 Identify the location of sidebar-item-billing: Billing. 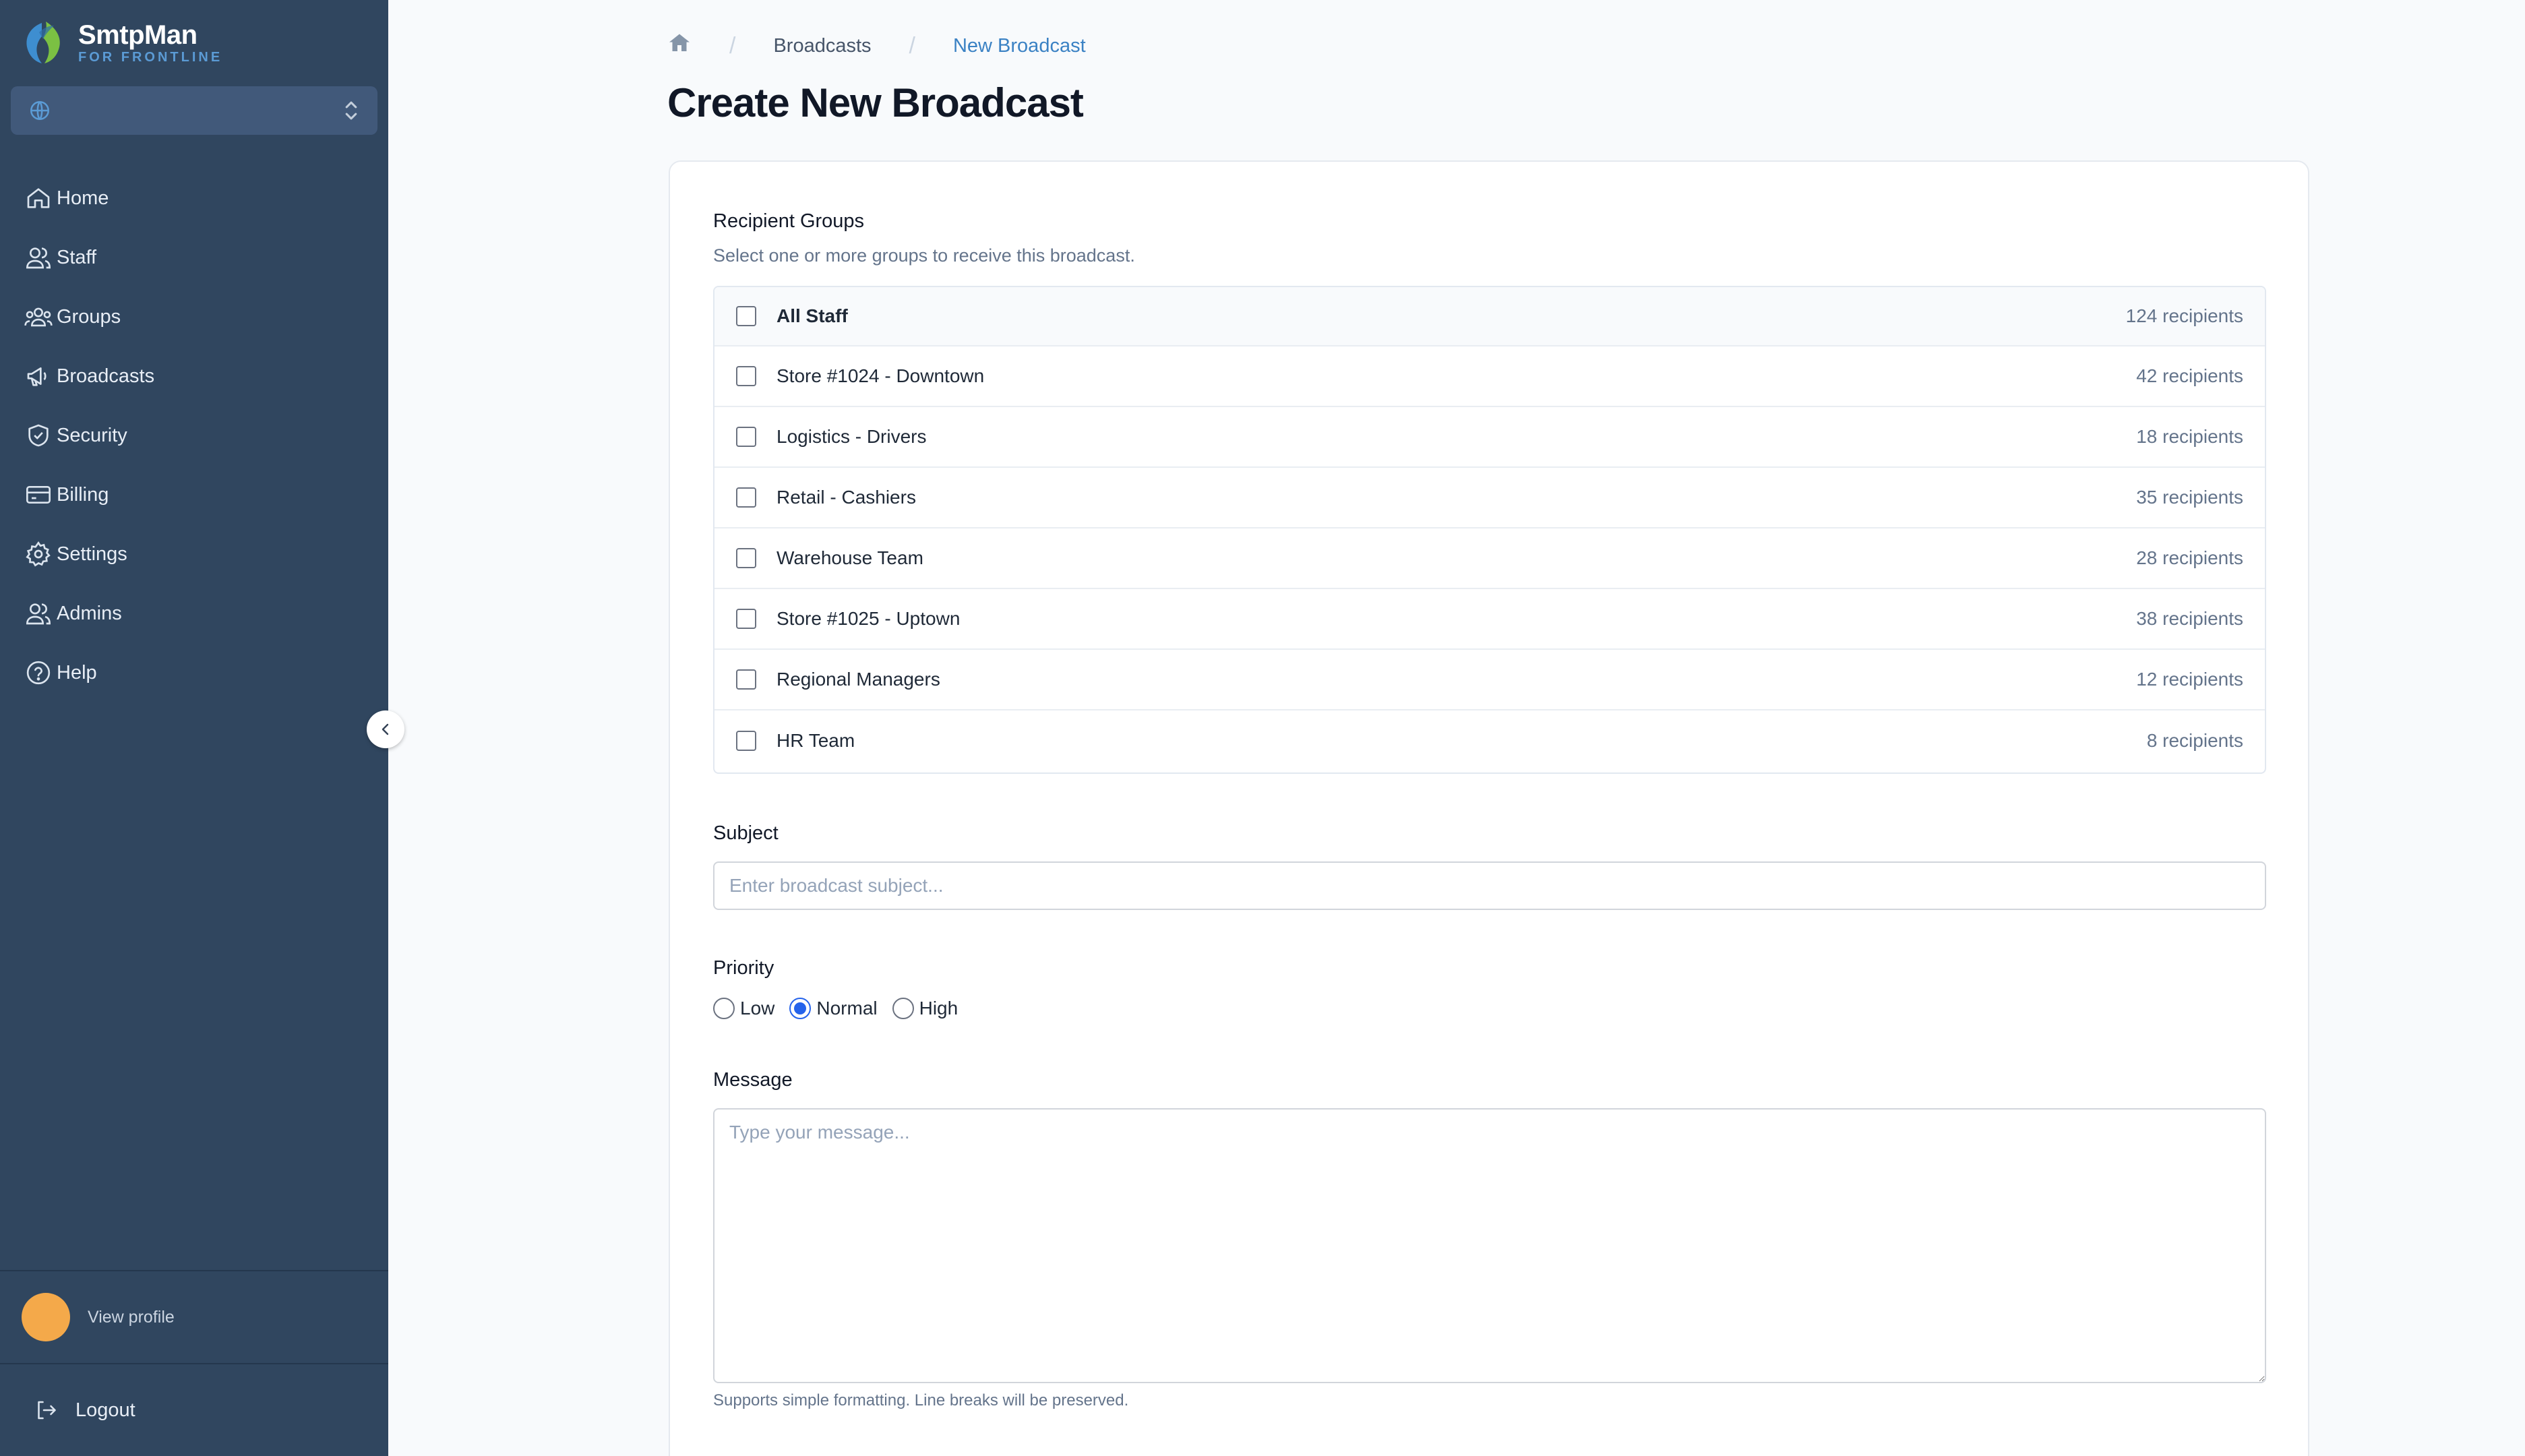
(194, 494).